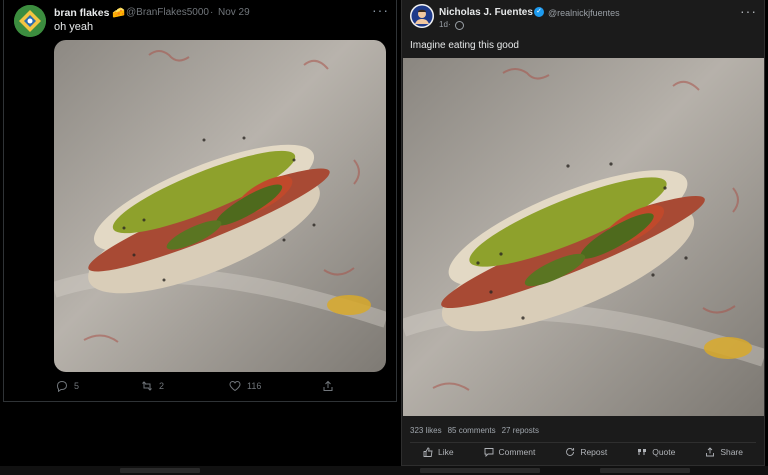 The height and width of the screenshot is (475, 768). I want to click on repost-button: 2, so click(152, 386).